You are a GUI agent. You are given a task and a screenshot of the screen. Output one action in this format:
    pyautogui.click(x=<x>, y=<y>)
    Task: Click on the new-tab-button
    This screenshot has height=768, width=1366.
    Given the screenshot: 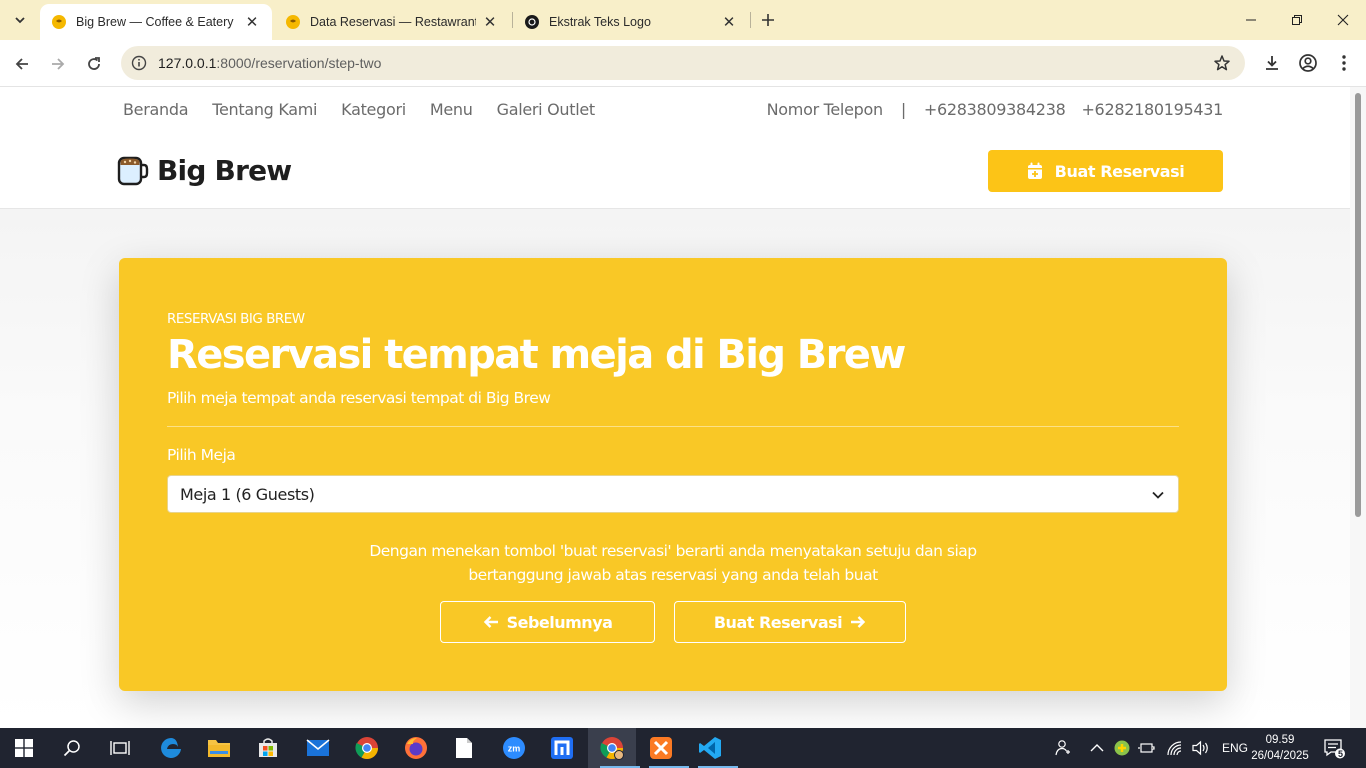 What is the action you would take?
    pyautogui.click(x=768, y=20)
    